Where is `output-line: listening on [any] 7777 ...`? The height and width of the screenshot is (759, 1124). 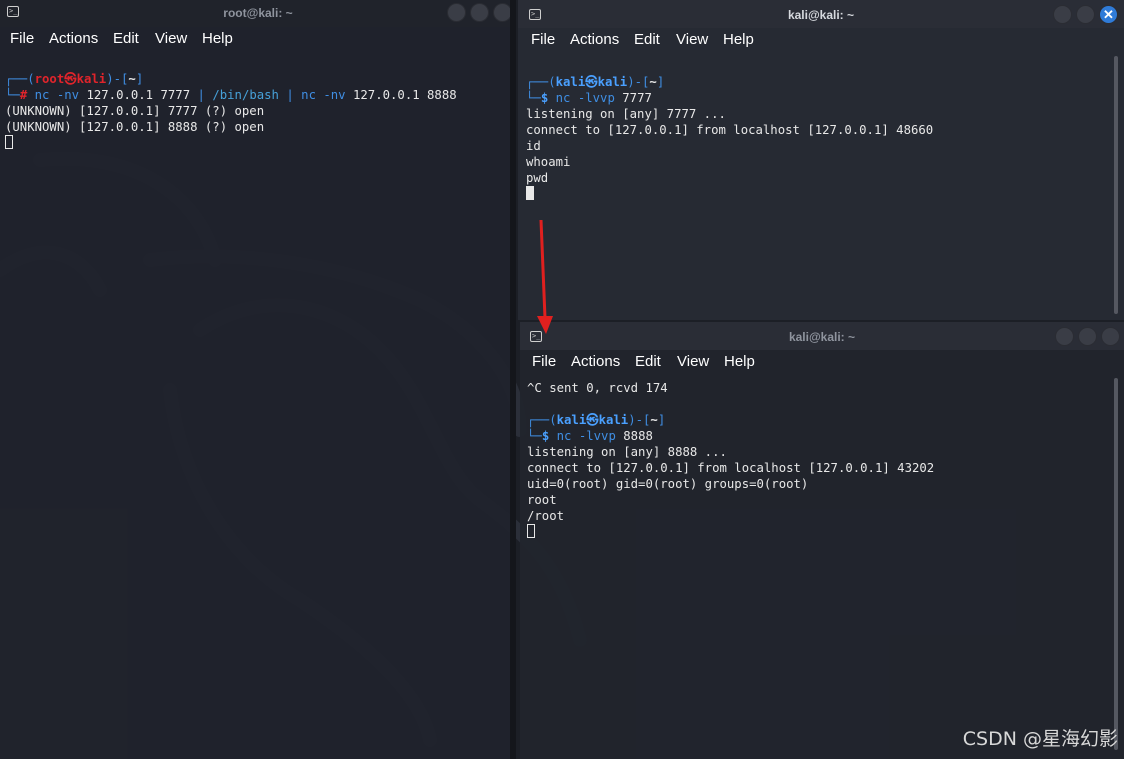
output-line: listening on [any] 7777 ... is located at coordinates (626, 114).